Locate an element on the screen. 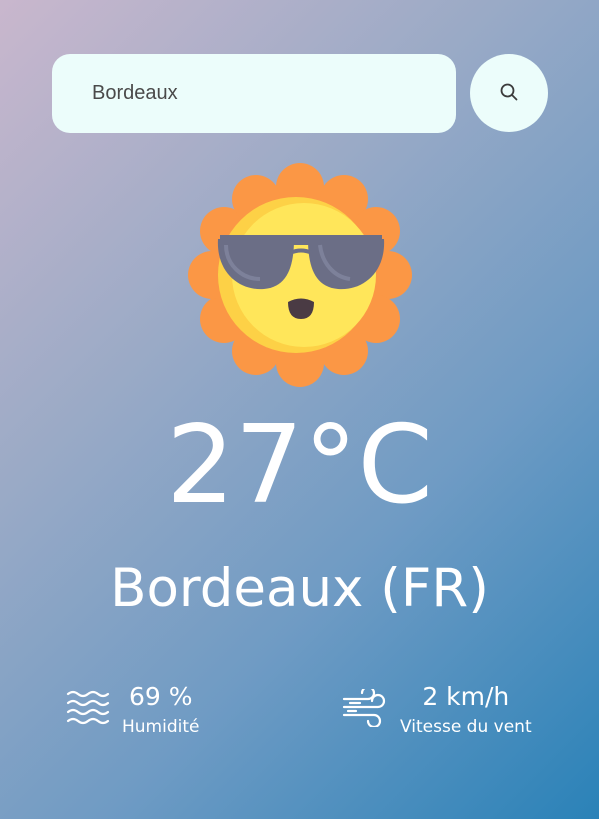 The image size is (599, 819). search-icon is located at coordinates (509, 93).